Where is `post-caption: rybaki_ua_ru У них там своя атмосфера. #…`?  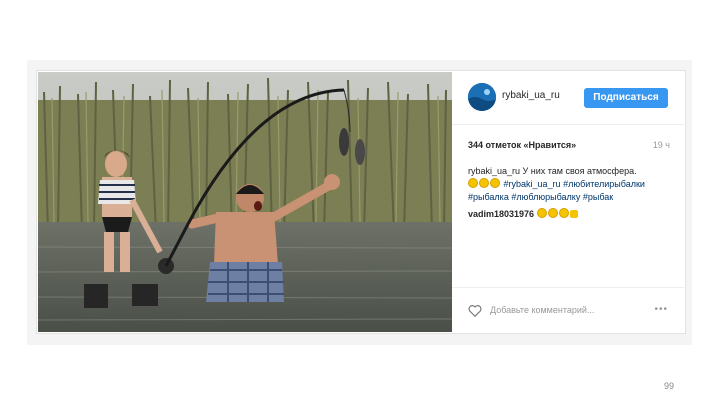
post-caption: rybaki_ua_ru У них там своя атмосфера. #… is located at coordinates (570, 184).